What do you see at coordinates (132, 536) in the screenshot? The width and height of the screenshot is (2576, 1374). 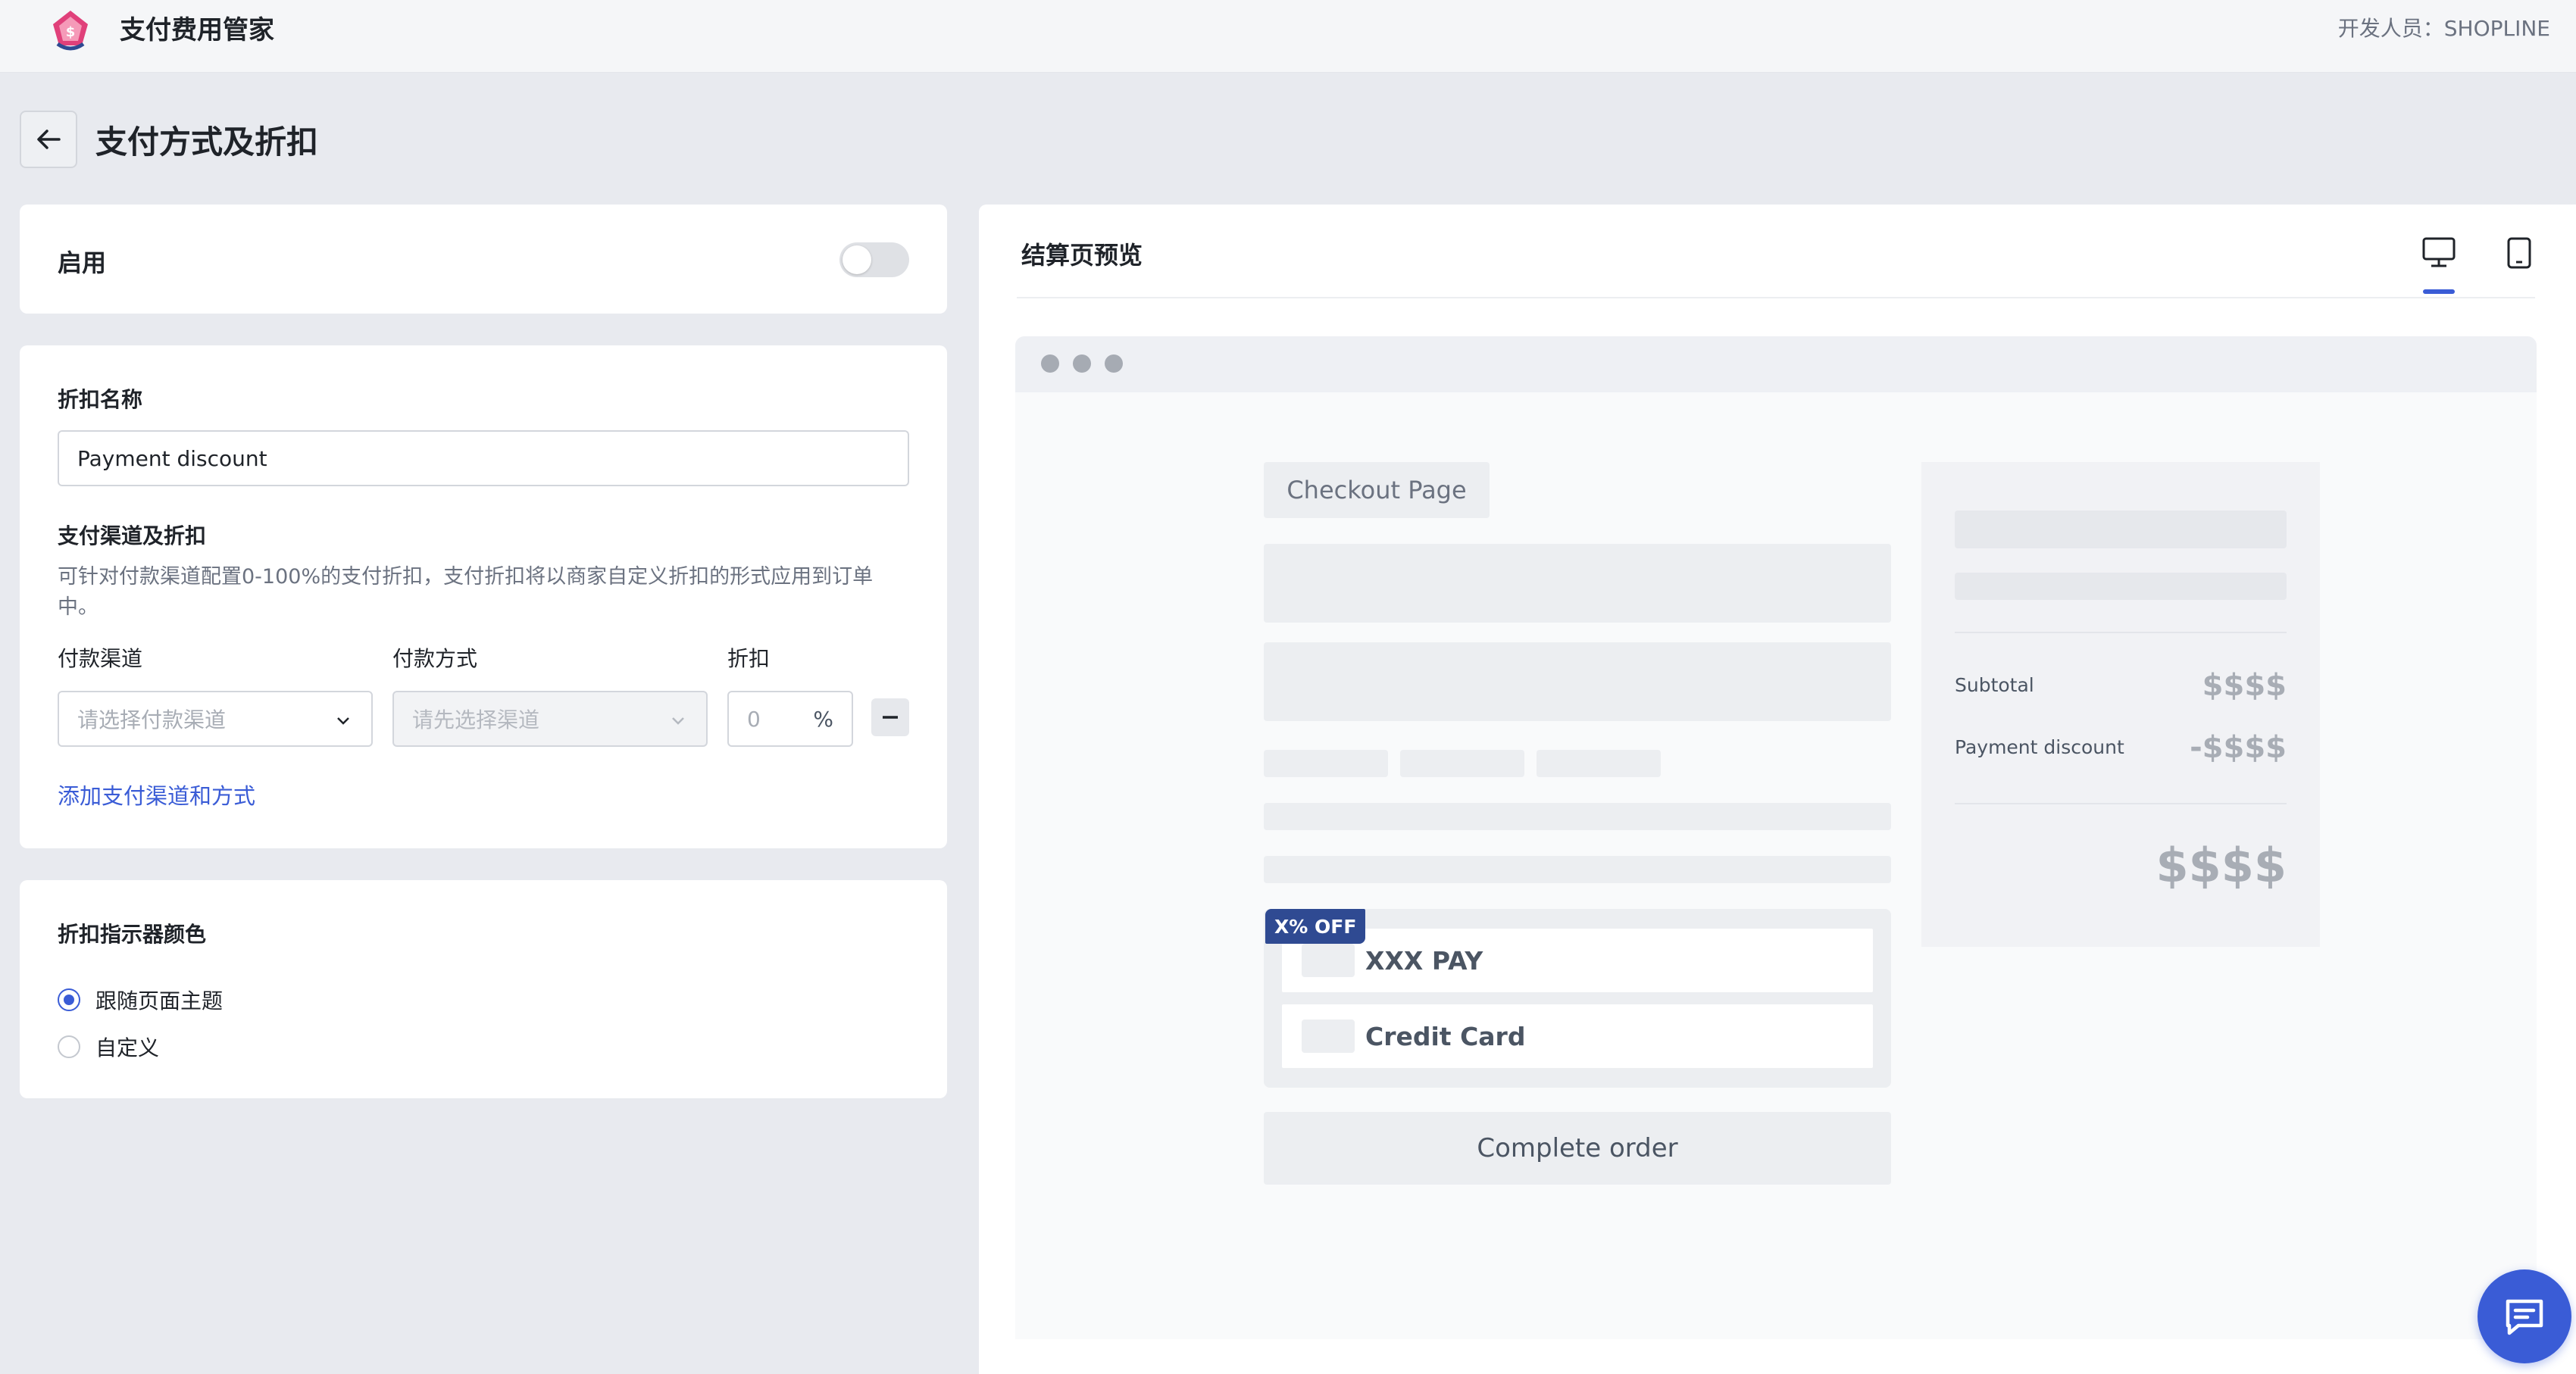 I see `channels-label: 支付渠道及折扣` at bounding box center [132, 536].